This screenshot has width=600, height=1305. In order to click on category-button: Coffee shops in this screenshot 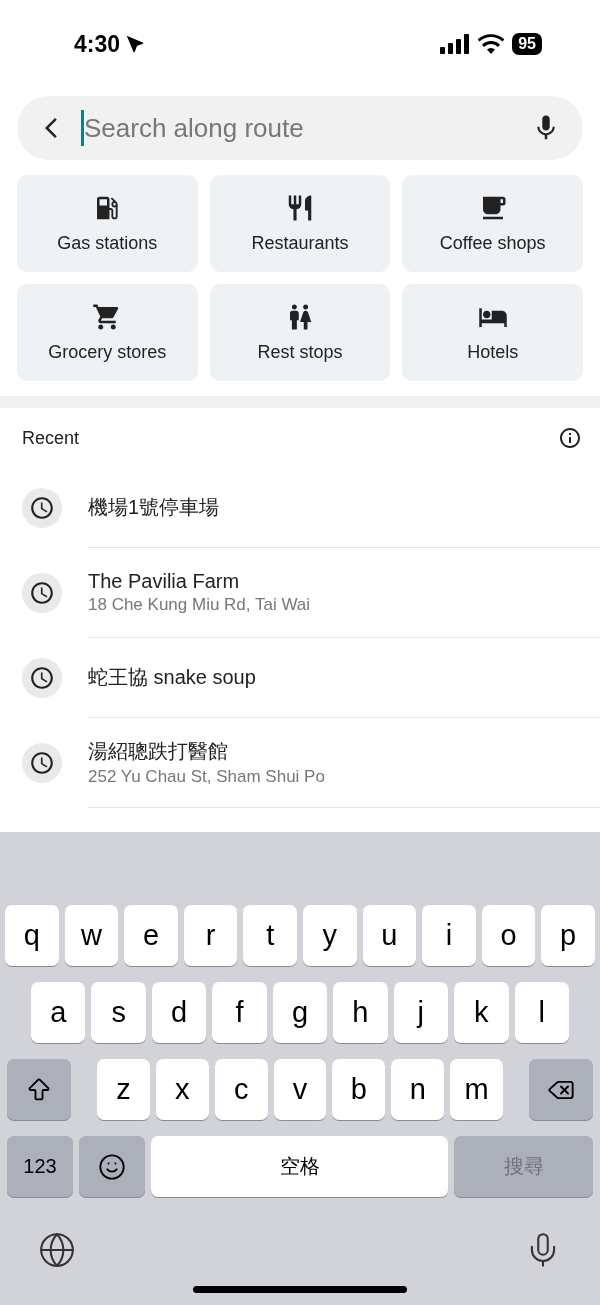, I will do `click(492, 223)`.